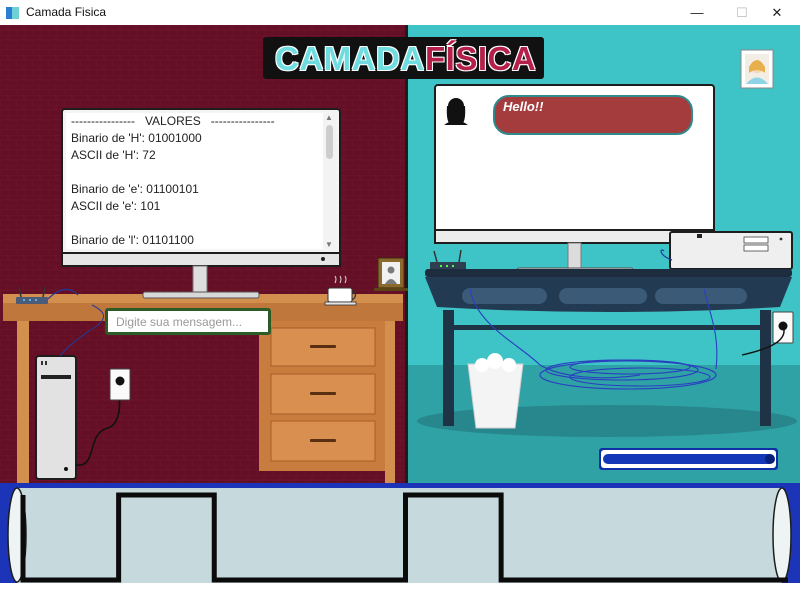  I want to click on progress-bar, so click(688, 459).